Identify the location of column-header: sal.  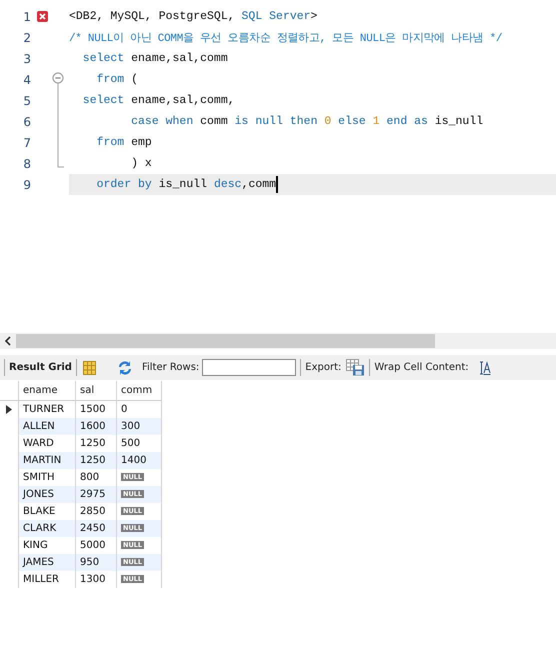
(96, 390).